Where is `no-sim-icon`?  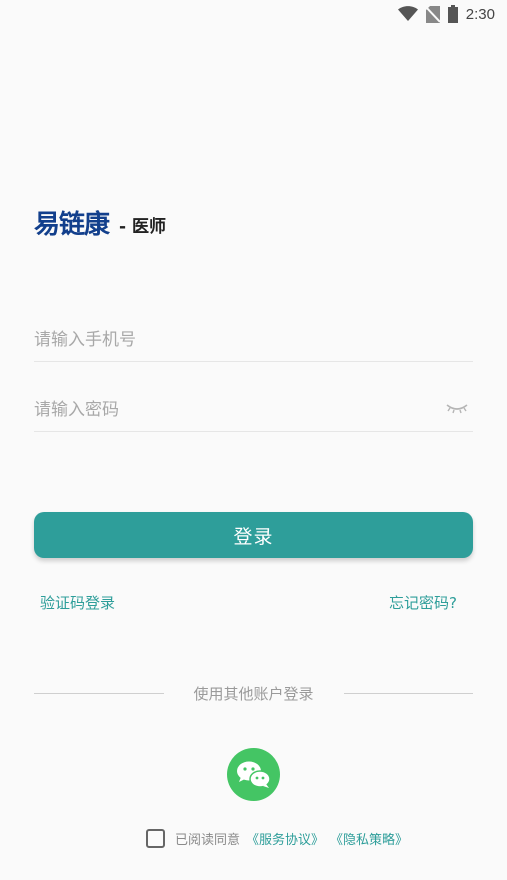
no-sim-icon is located at coordinates (432, 14).